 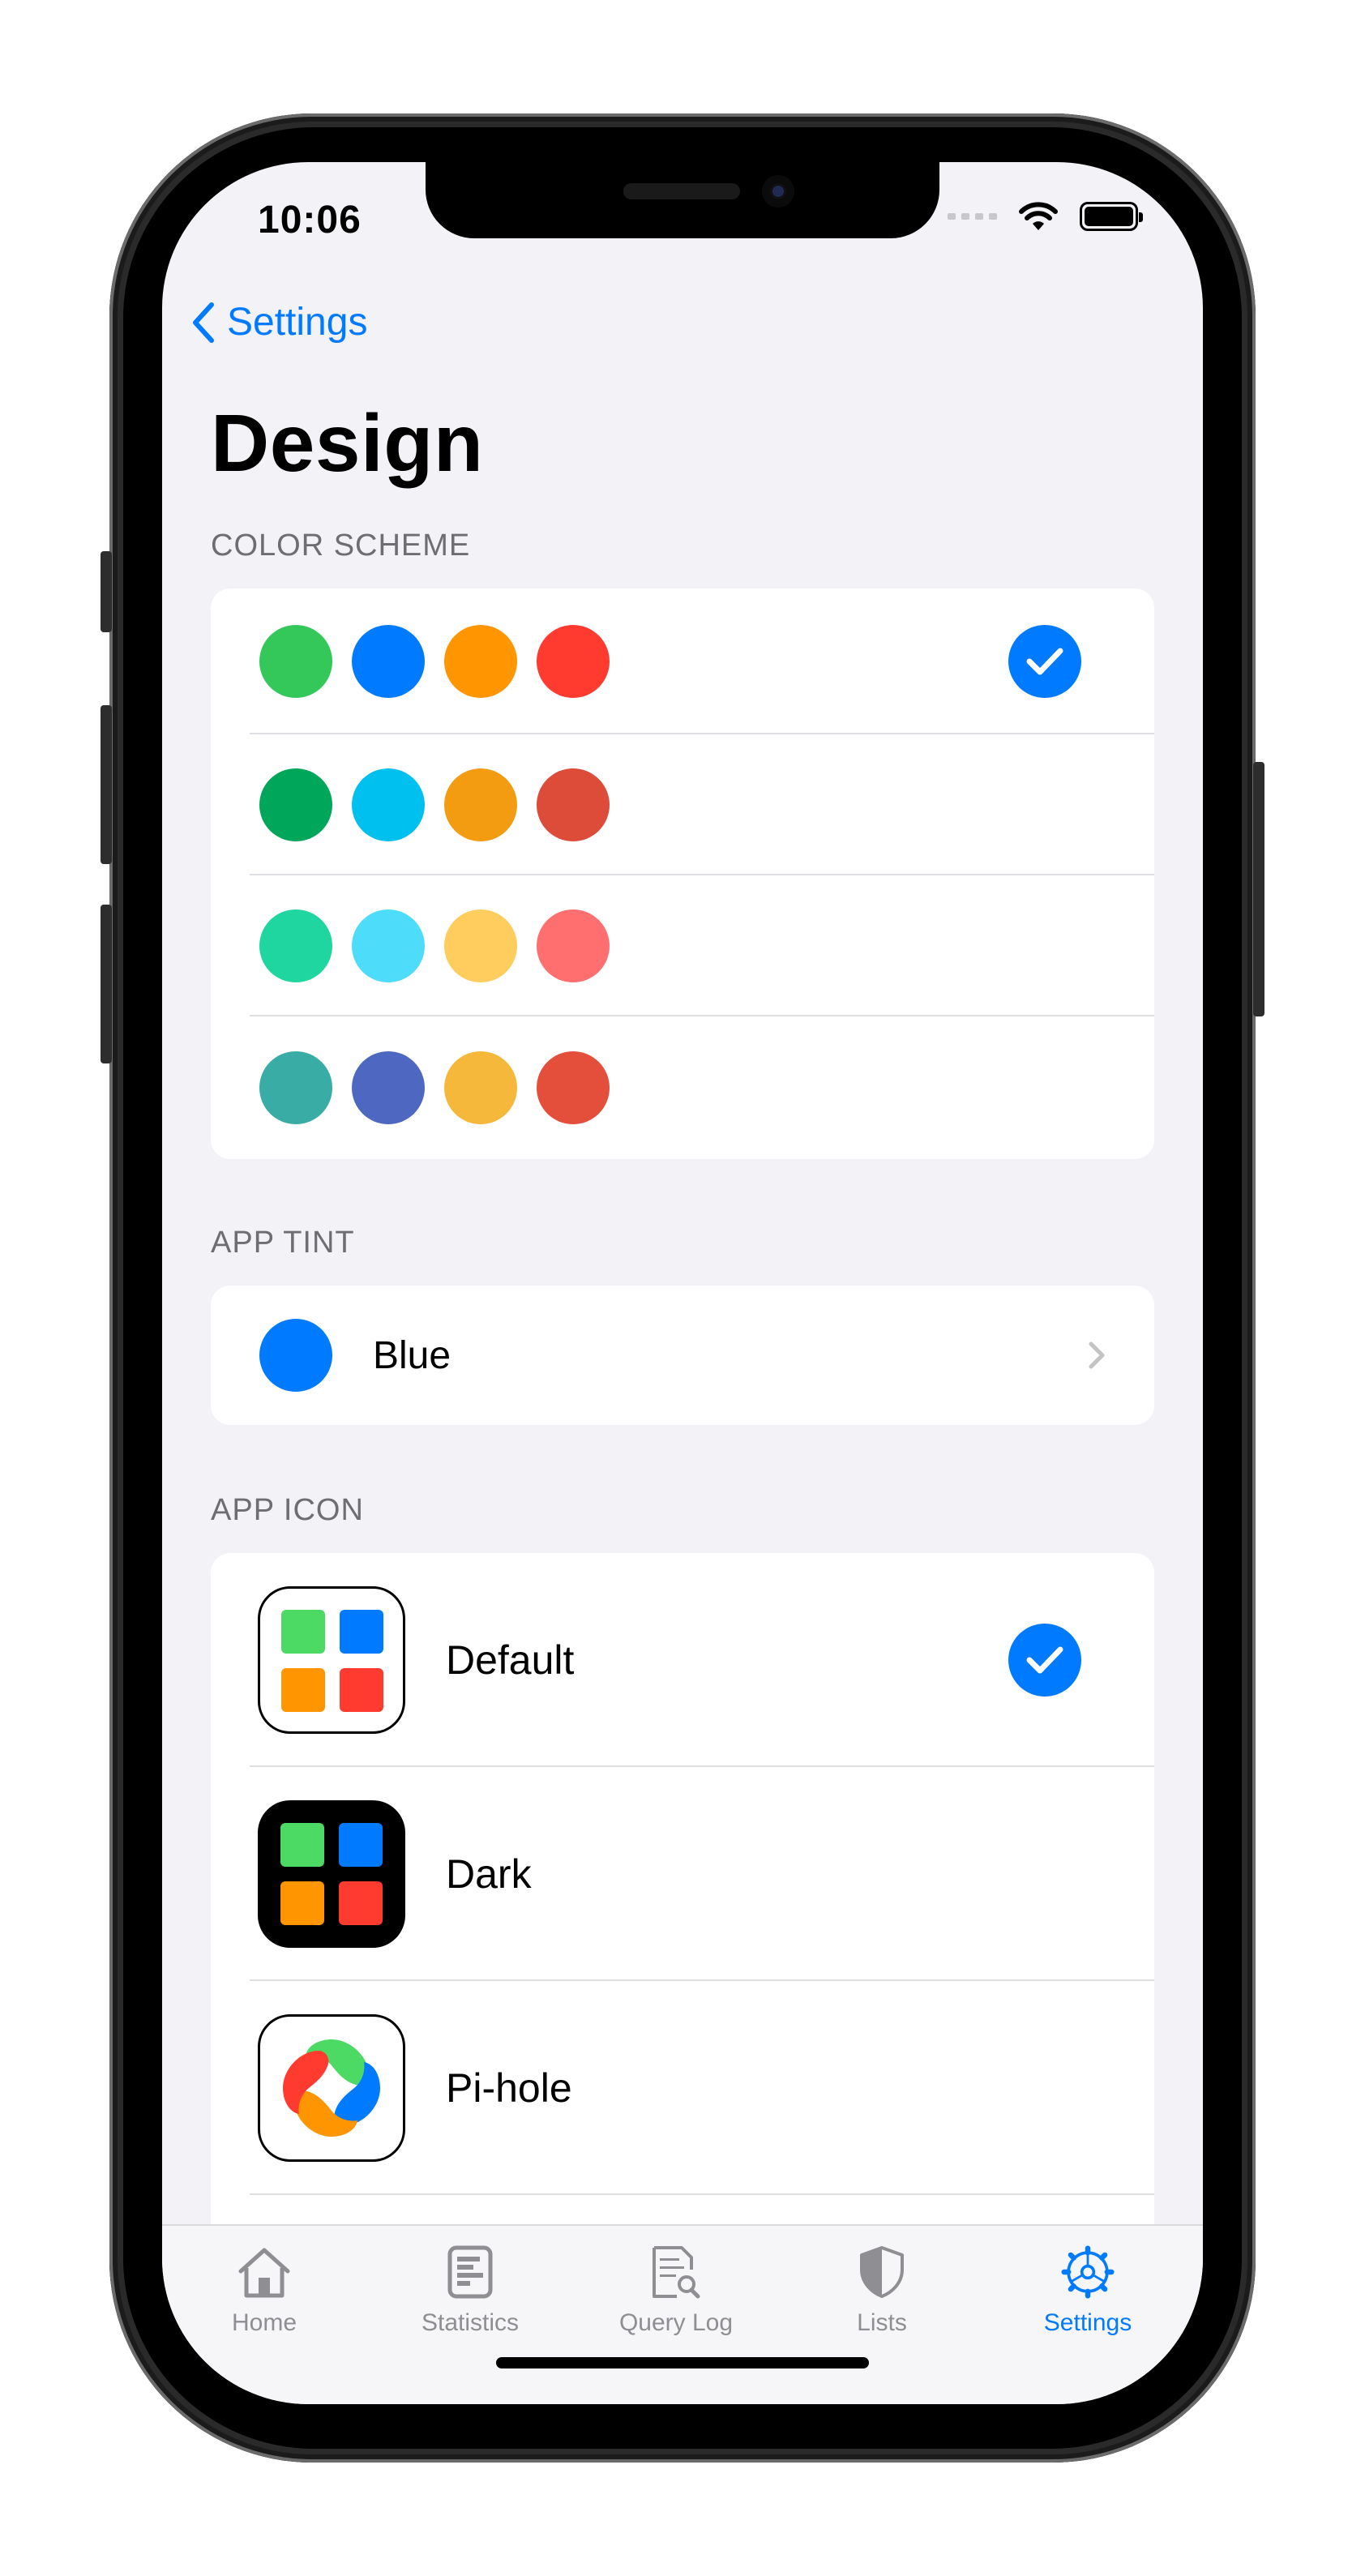 What do you see at coordinates (676, 2272) in the screenshot?
I see `query-log-icon` at bounding box center [676, 2272].